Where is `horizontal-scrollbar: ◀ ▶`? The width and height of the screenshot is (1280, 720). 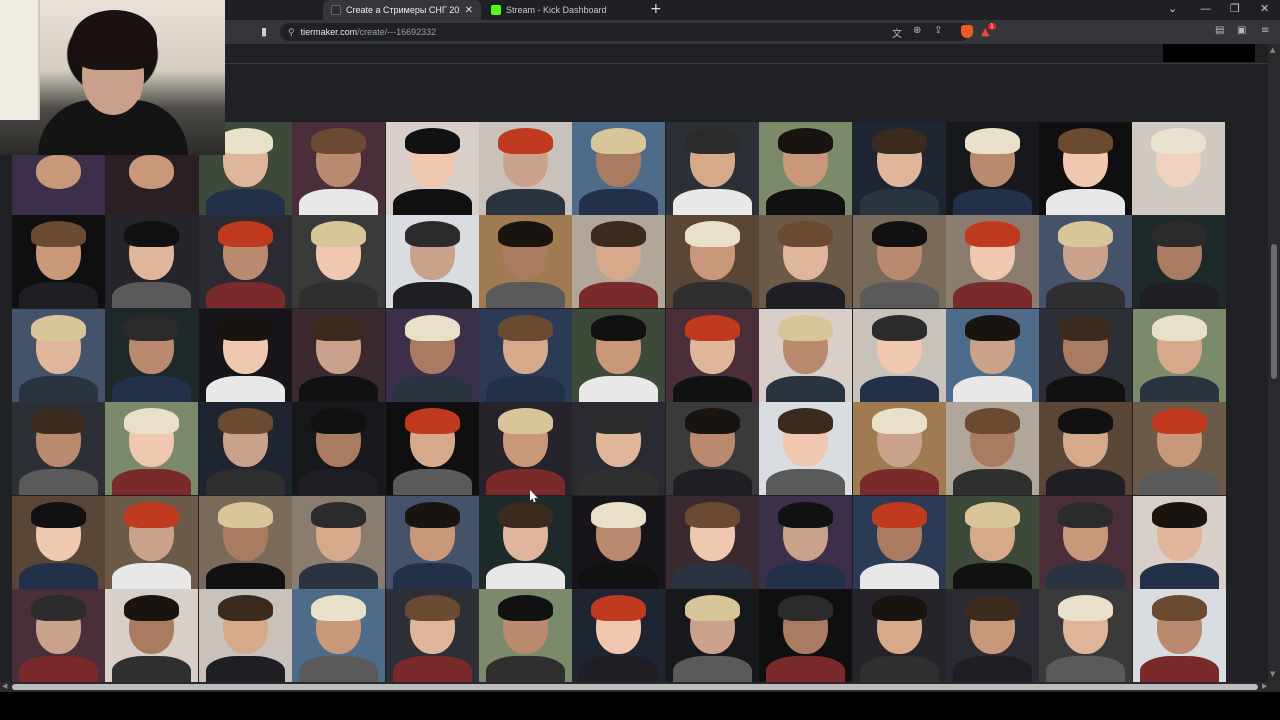
horizontal-scrollbar: ◀ ▶ is located at coordinates (640, 687).